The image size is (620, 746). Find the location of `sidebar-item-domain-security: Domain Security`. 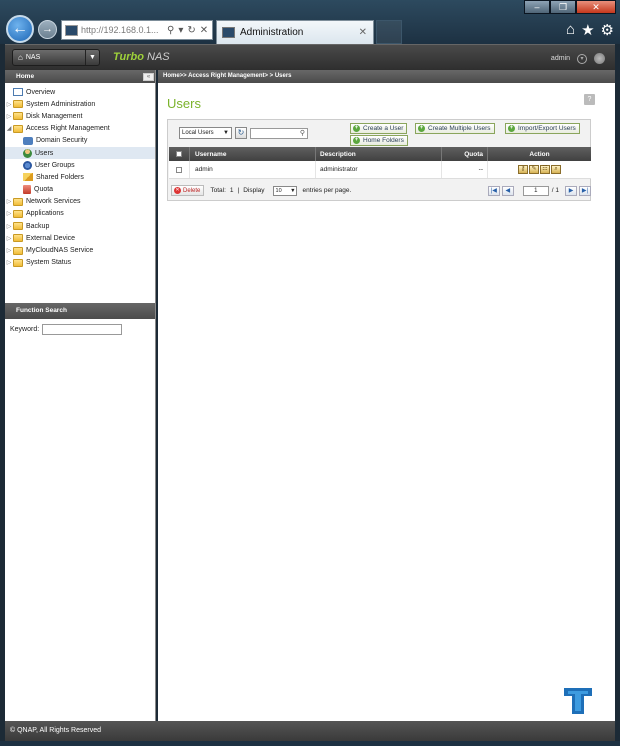

sidebar-item-domain-security: Domain Security is located at coordinates (80, 141).